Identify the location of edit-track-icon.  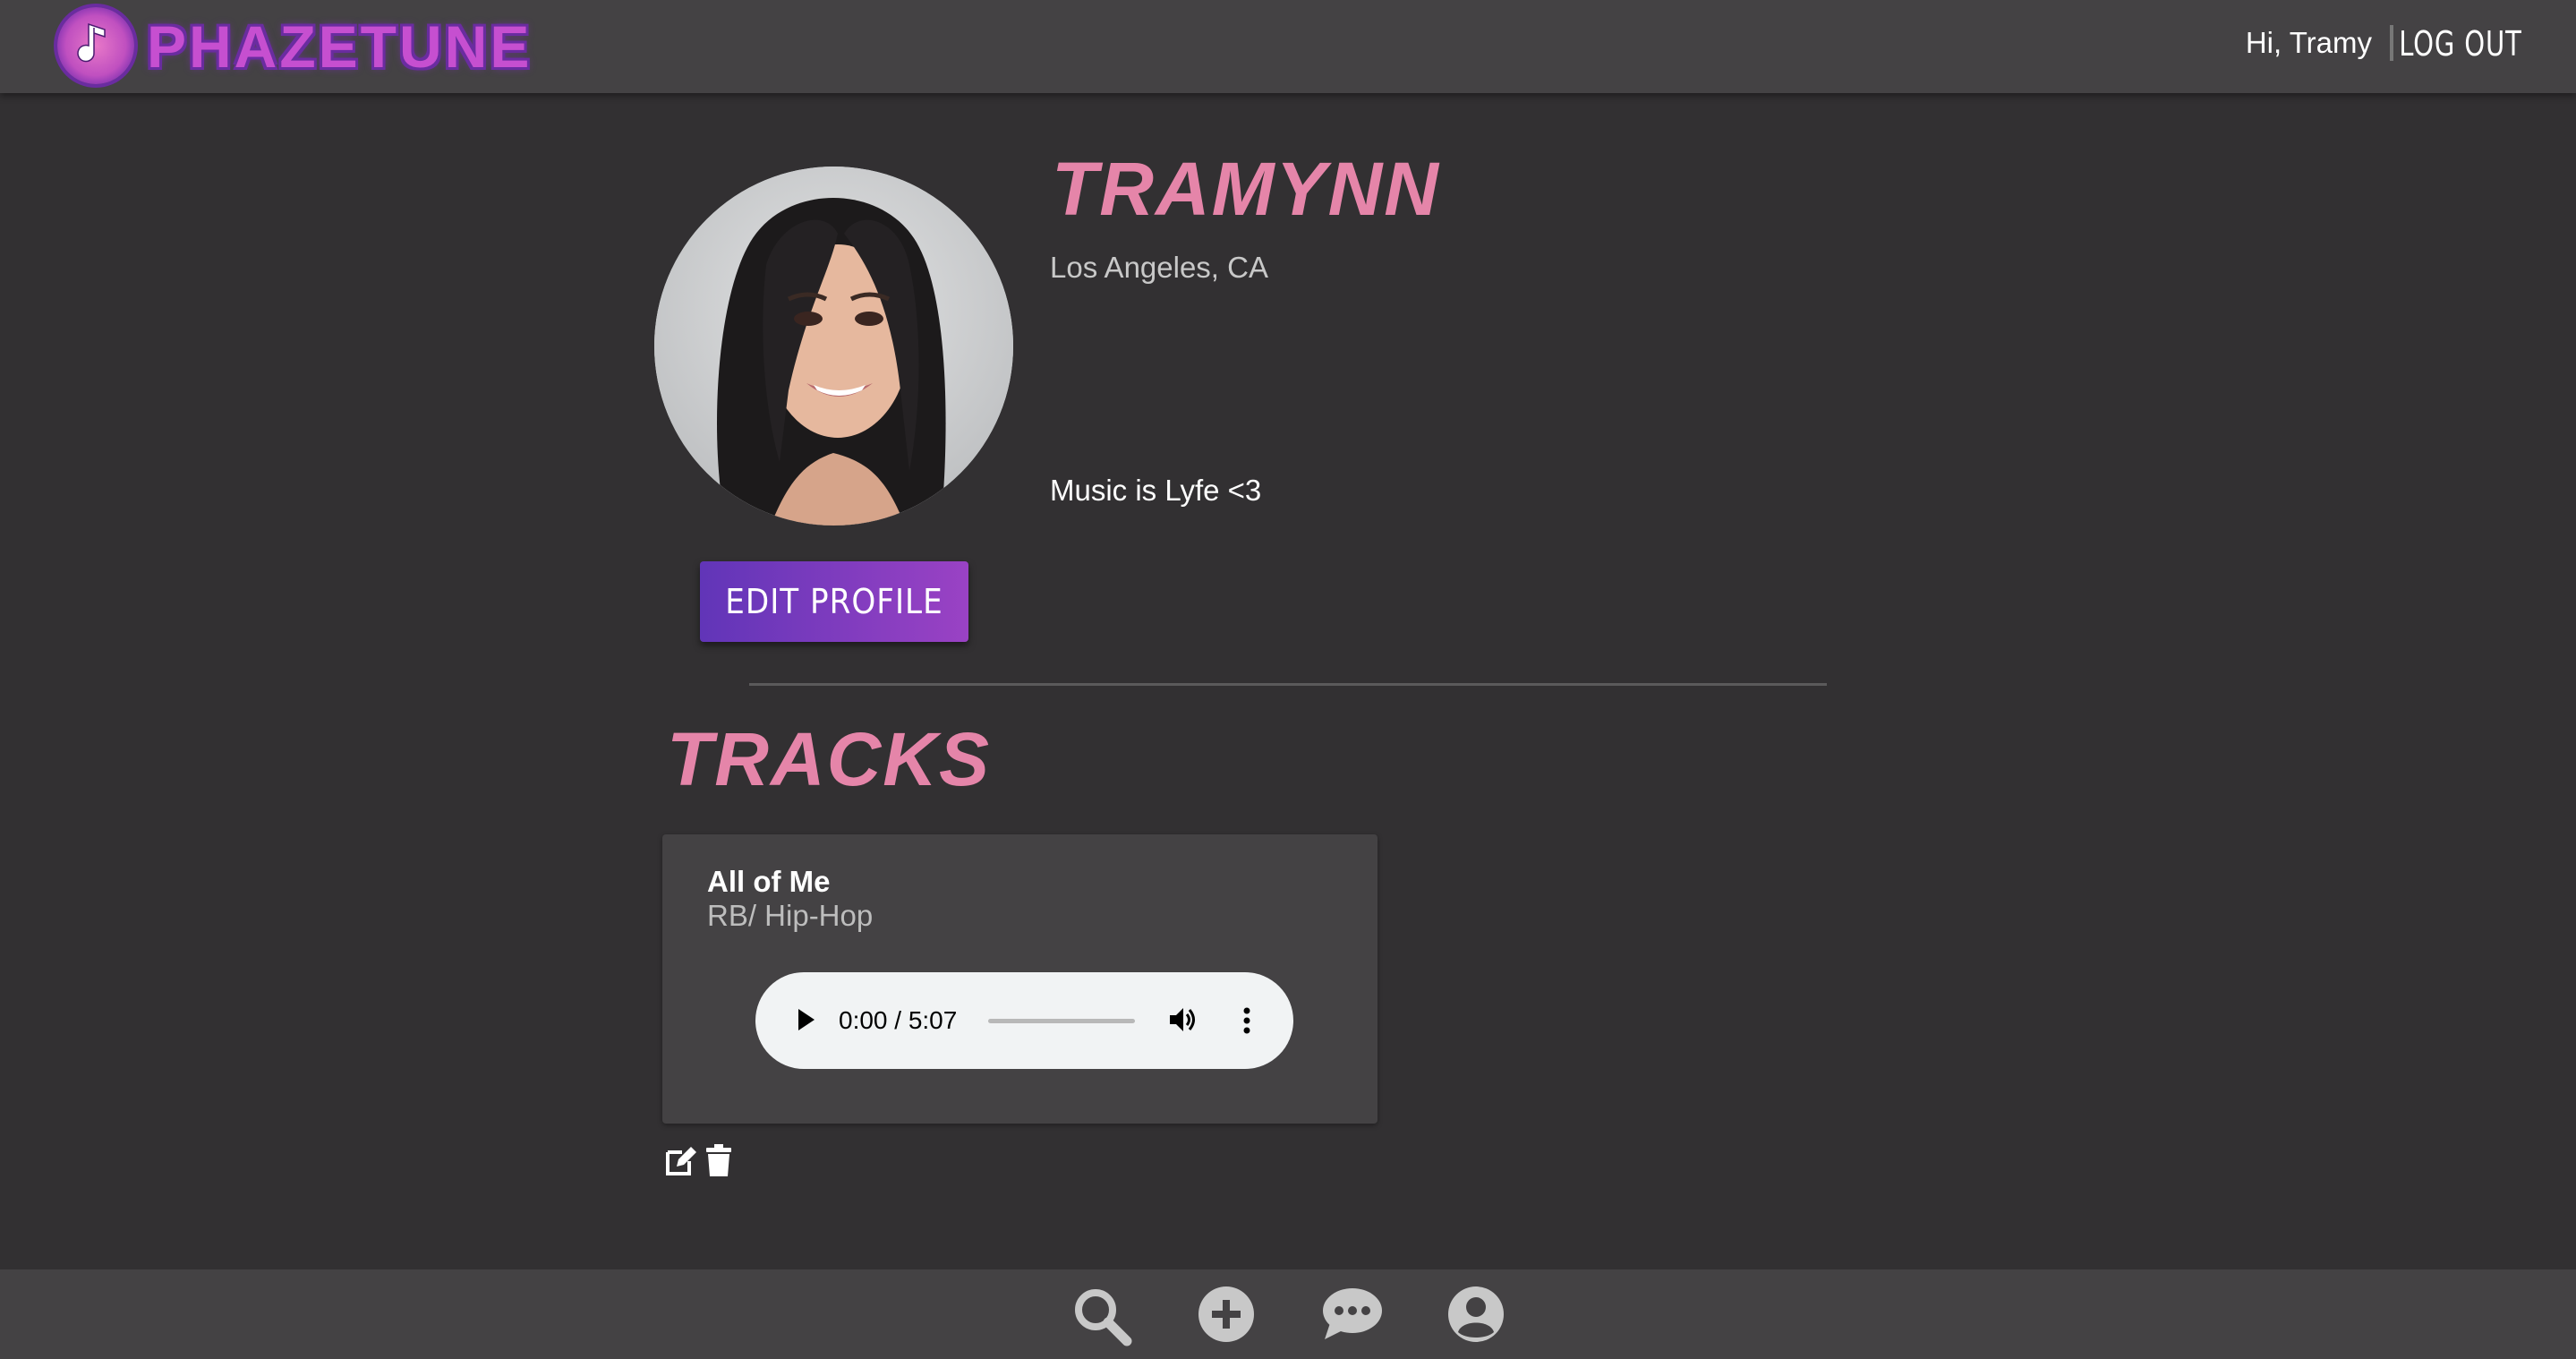
(681, 1163).